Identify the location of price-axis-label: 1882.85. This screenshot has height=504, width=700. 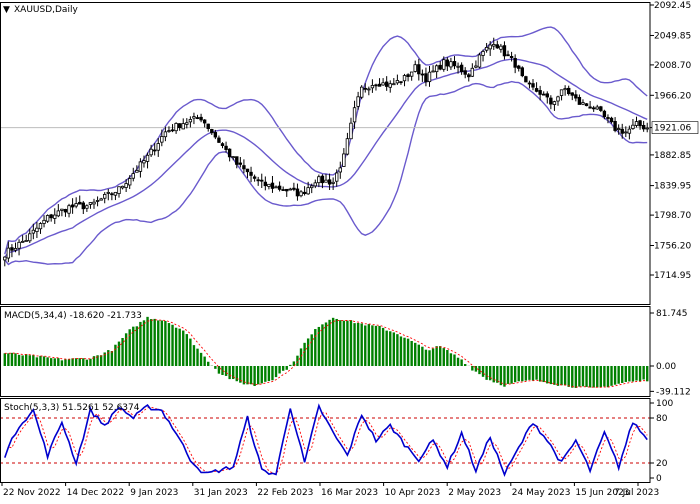
(672, 156).